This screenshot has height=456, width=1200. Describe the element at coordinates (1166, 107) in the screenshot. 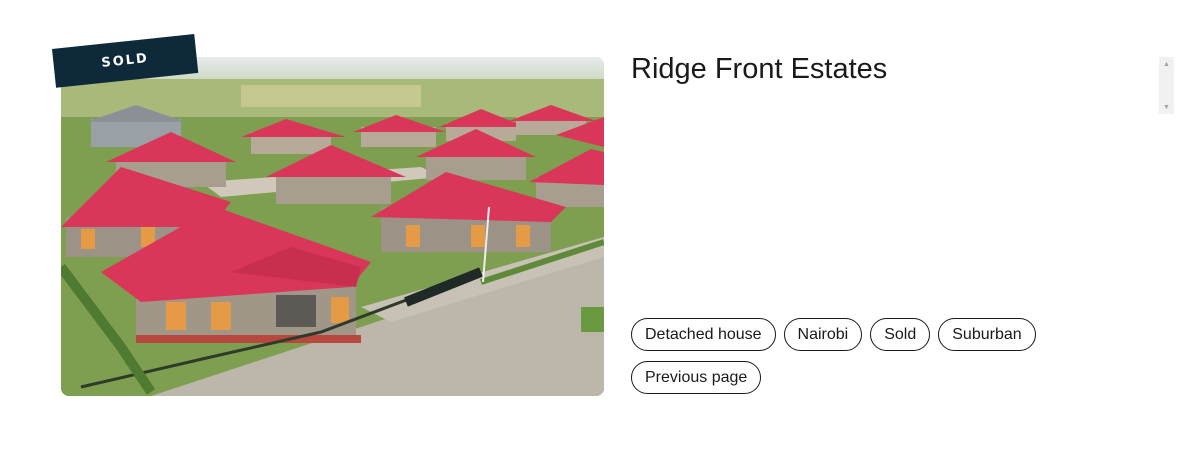

I see `scroll-down-arrow-icon: ▼` at that location.